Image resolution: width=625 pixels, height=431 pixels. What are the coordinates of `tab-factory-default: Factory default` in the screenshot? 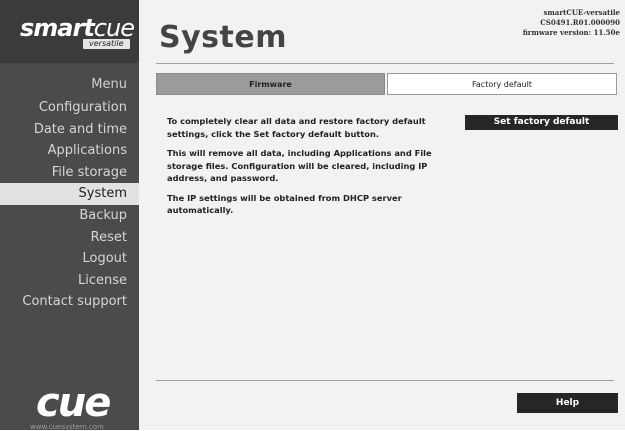 It's located at (502, 84).